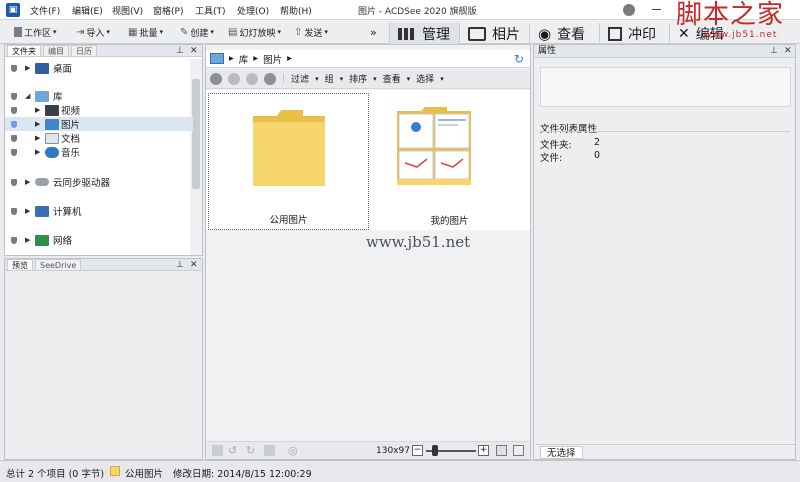 The width and height of the screenshot is (800, 482). What do you see at coordinates (93, 32) in the screenshot?
I see `import-button: ⇥ 导入 ▾` at bounding box center [93, 32].